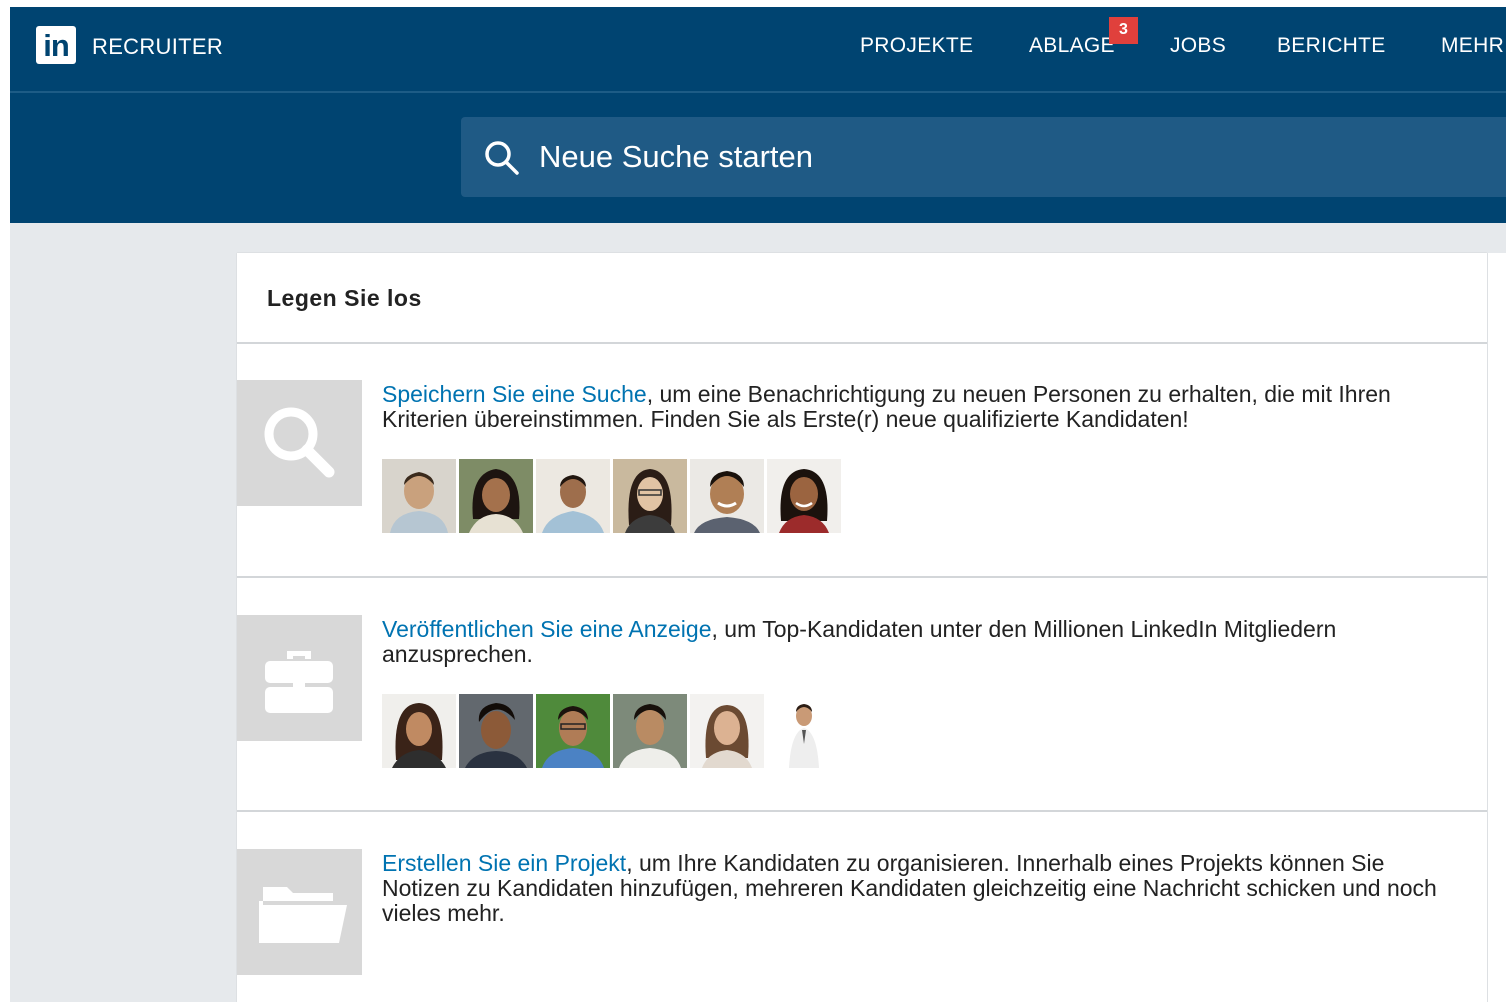 This screenshot has width=1506, height=1002. What do you see at coordinates (547, 629) in the screenshot?
I see `post-job-link: Veröffentlichen Sie eine Anzeige` at bounding box center [547, 629].